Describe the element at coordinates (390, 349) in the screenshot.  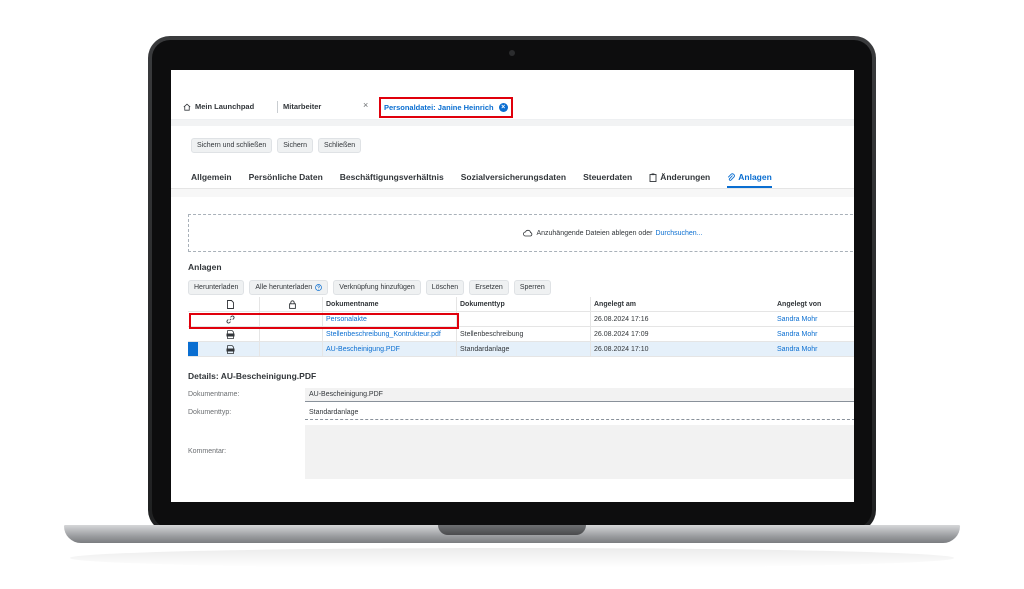
I see `document-name-link: AU-Bescheinigung.PDF` at that location.